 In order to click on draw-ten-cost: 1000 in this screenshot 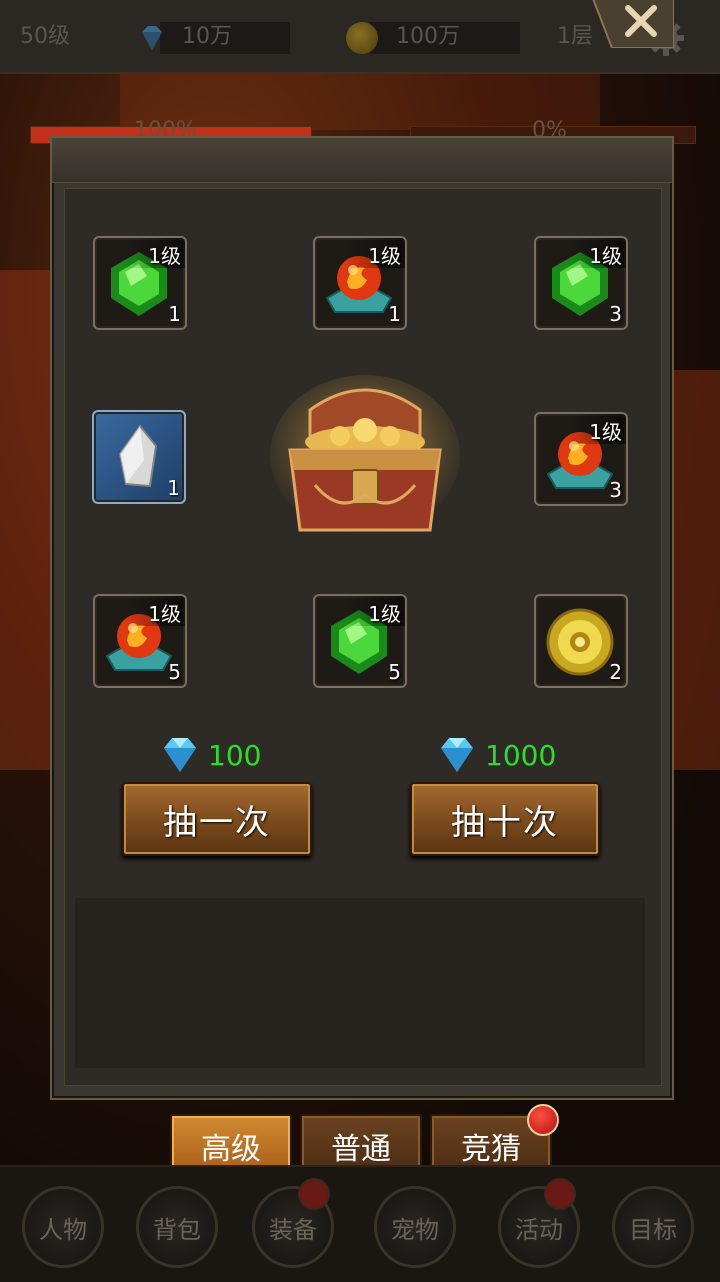, I will do `click(496, 755)`.